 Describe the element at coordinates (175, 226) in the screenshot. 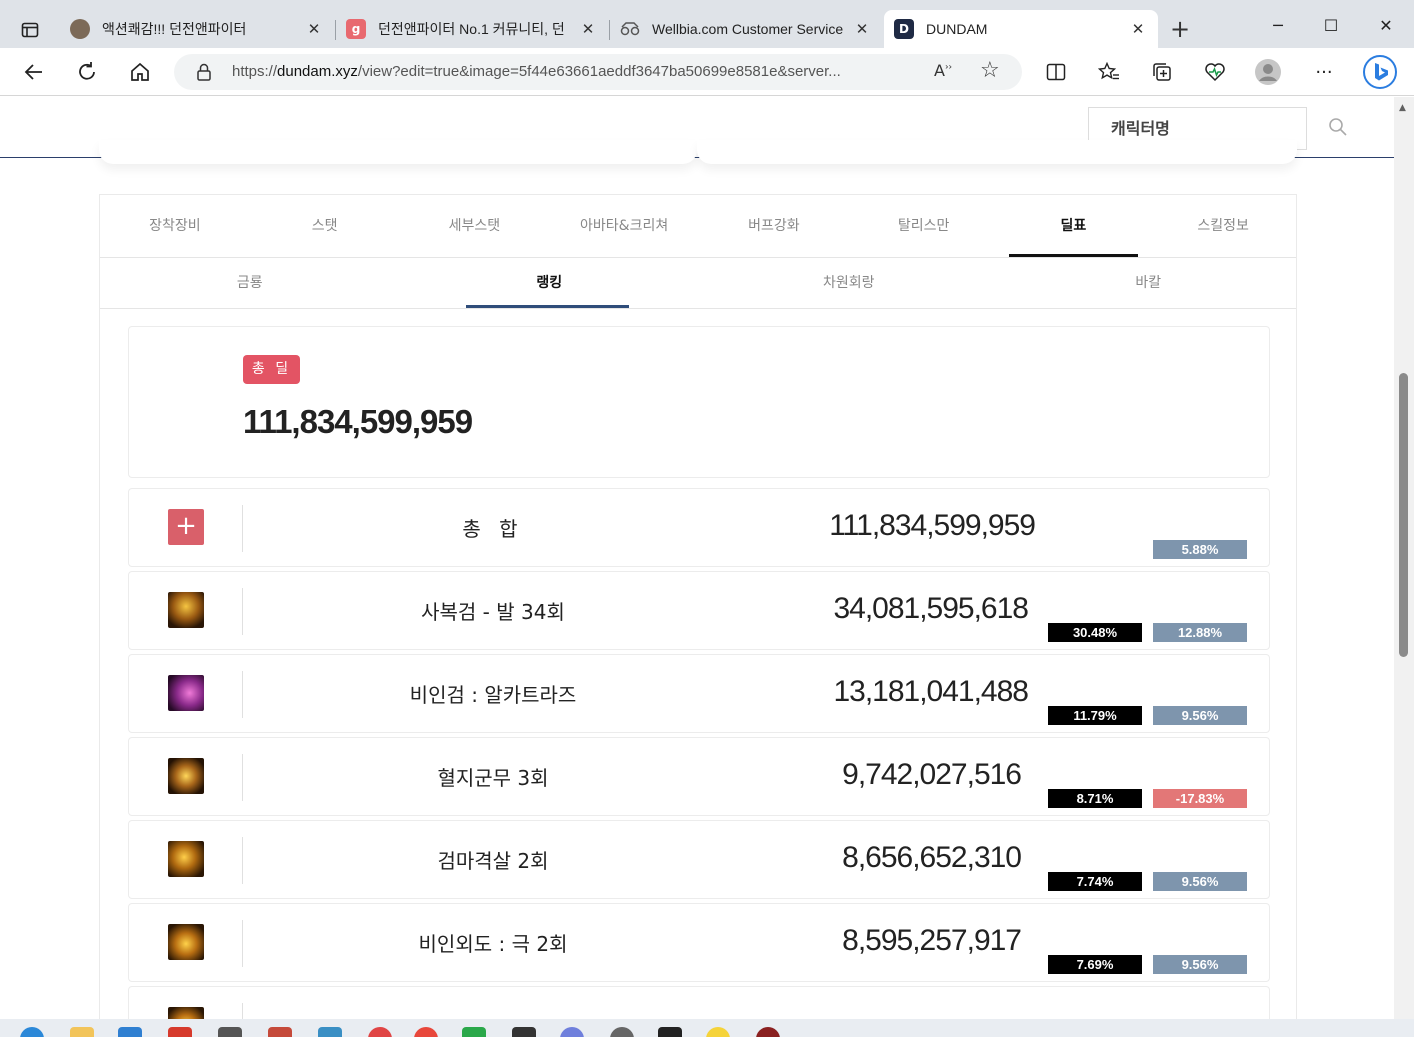

I see `tab-equipment: 장착장비` at that location.